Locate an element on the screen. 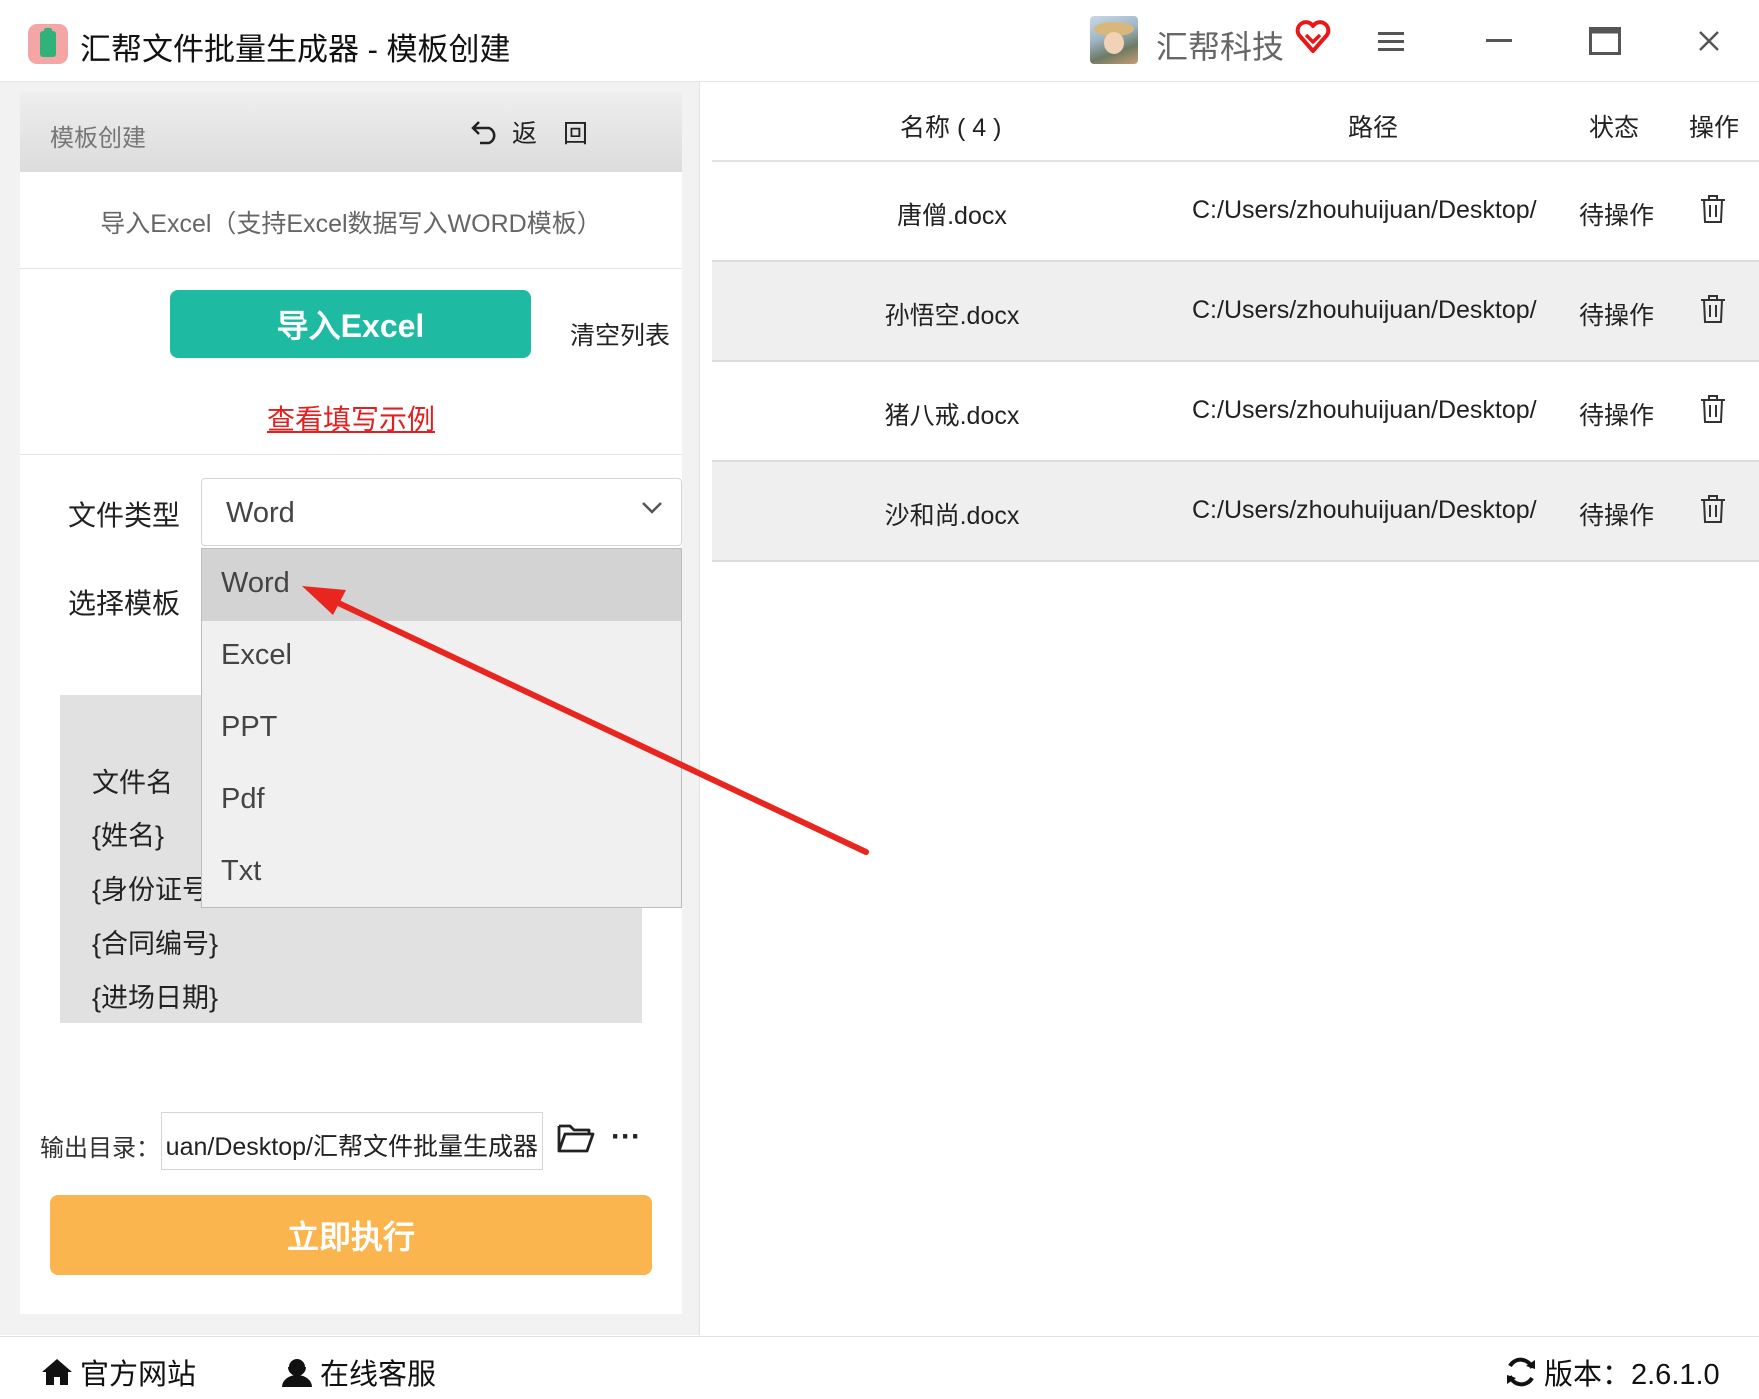  refresh-icon is located at coordinates (1521, 1372).